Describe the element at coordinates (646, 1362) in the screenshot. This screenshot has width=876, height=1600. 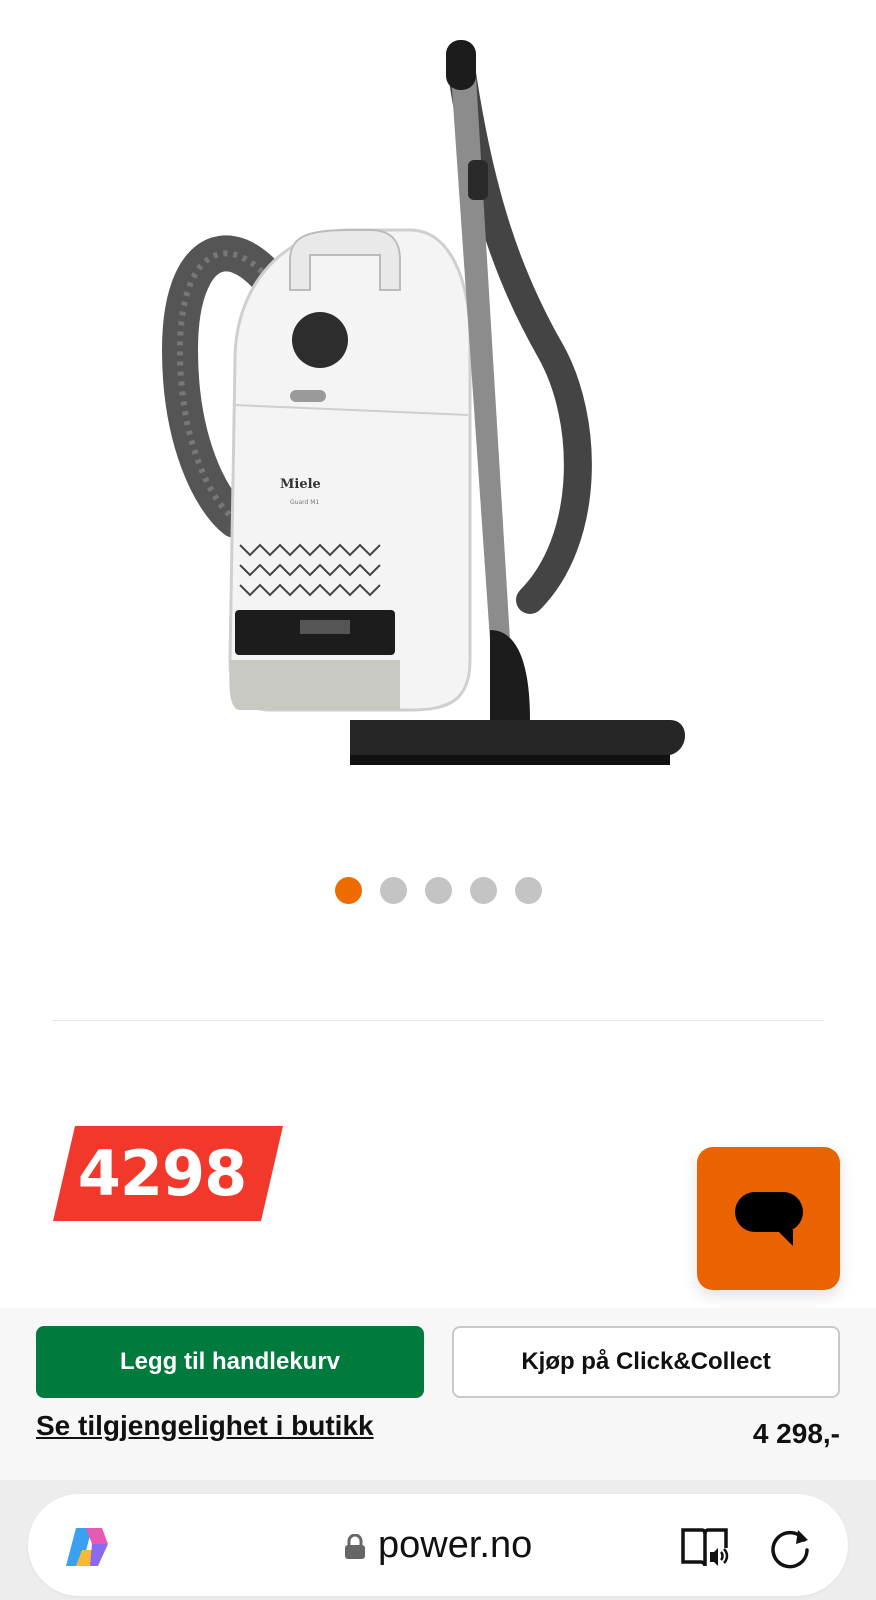
I see `click-collect-button: Kjøp på Click&Collect` at that location.